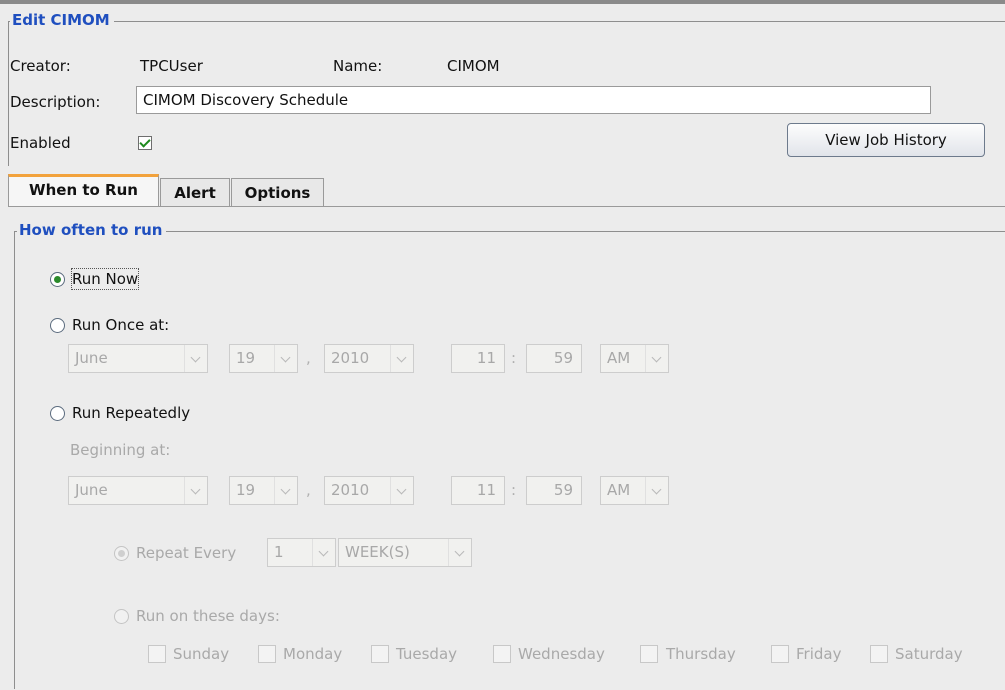 This screenshot has height=690, width=1005. What do you see at coordinates (138, 358) in the screenshot?
I see `run-once-month-select: June` at bounding box center [138, 358].